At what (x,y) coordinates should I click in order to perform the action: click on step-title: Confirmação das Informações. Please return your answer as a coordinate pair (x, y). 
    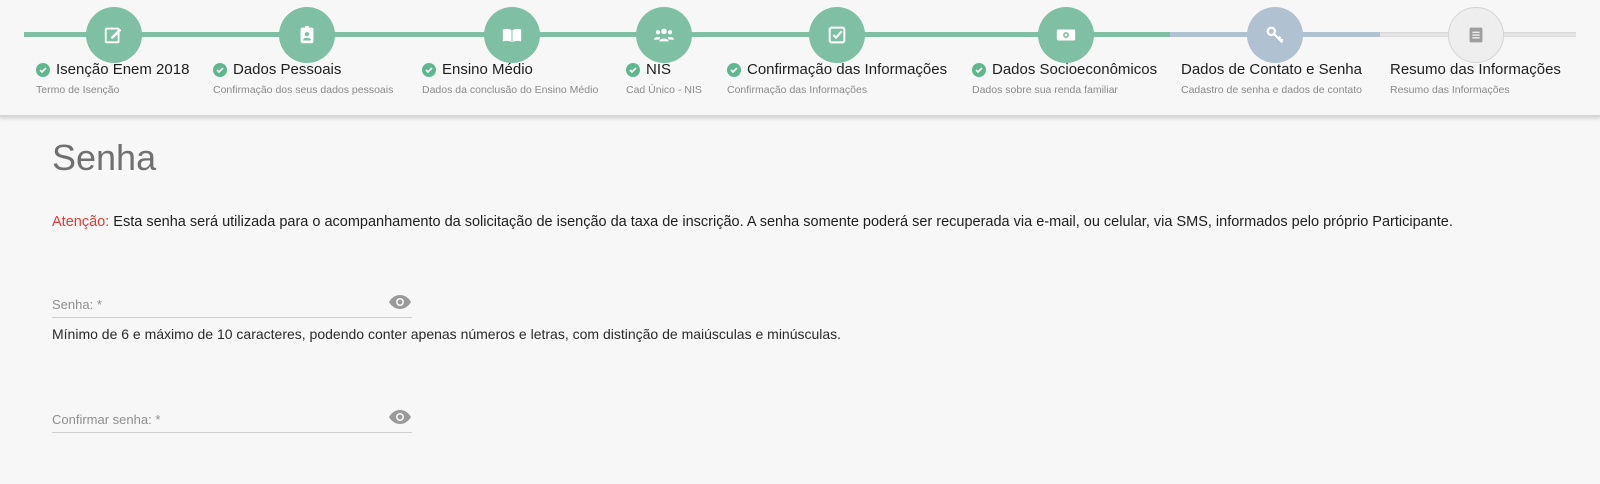
    Looking at the image, I should click on (847, 69).